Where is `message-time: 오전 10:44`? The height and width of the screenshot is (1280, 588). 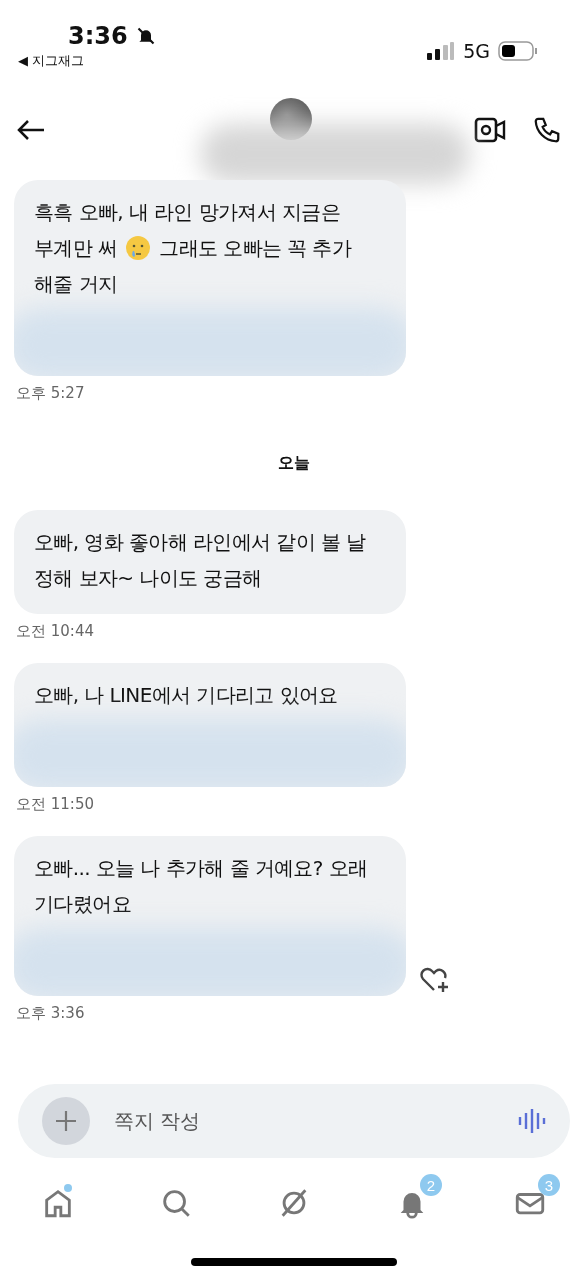 message-time: 오전 10:44 is located at coordinates (55, 631).